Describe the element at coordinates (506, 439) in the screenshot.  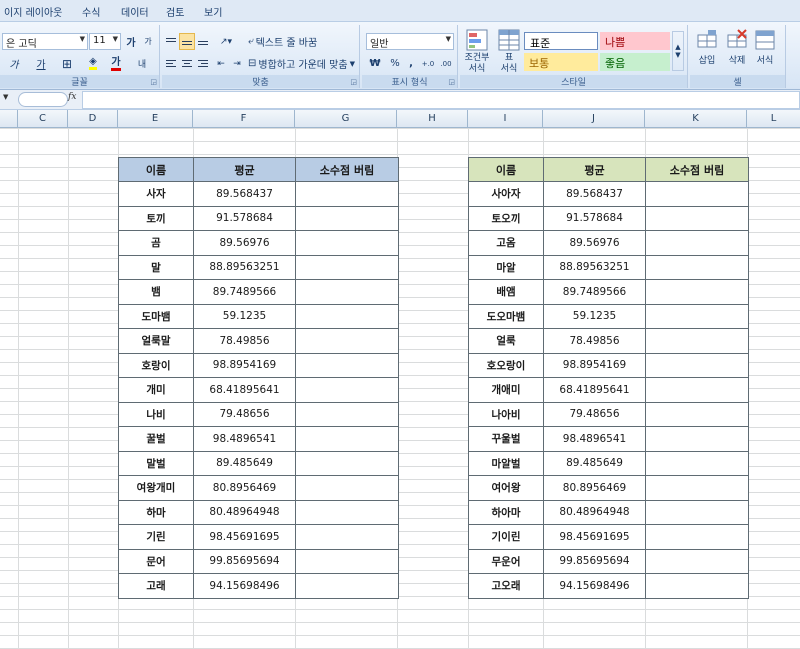
I see `name-cell: 꾸울벌` at that location.